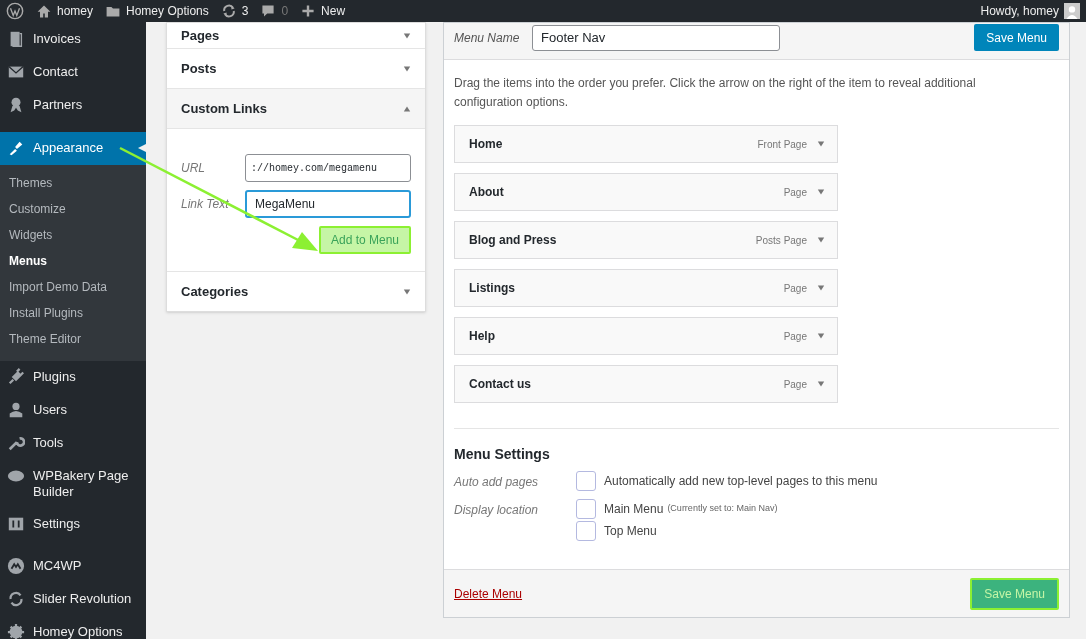  What do you see at coordinates (205, 204) in the screenshot?
I see `field-label: Link Text` at bounding box center [205, 204].